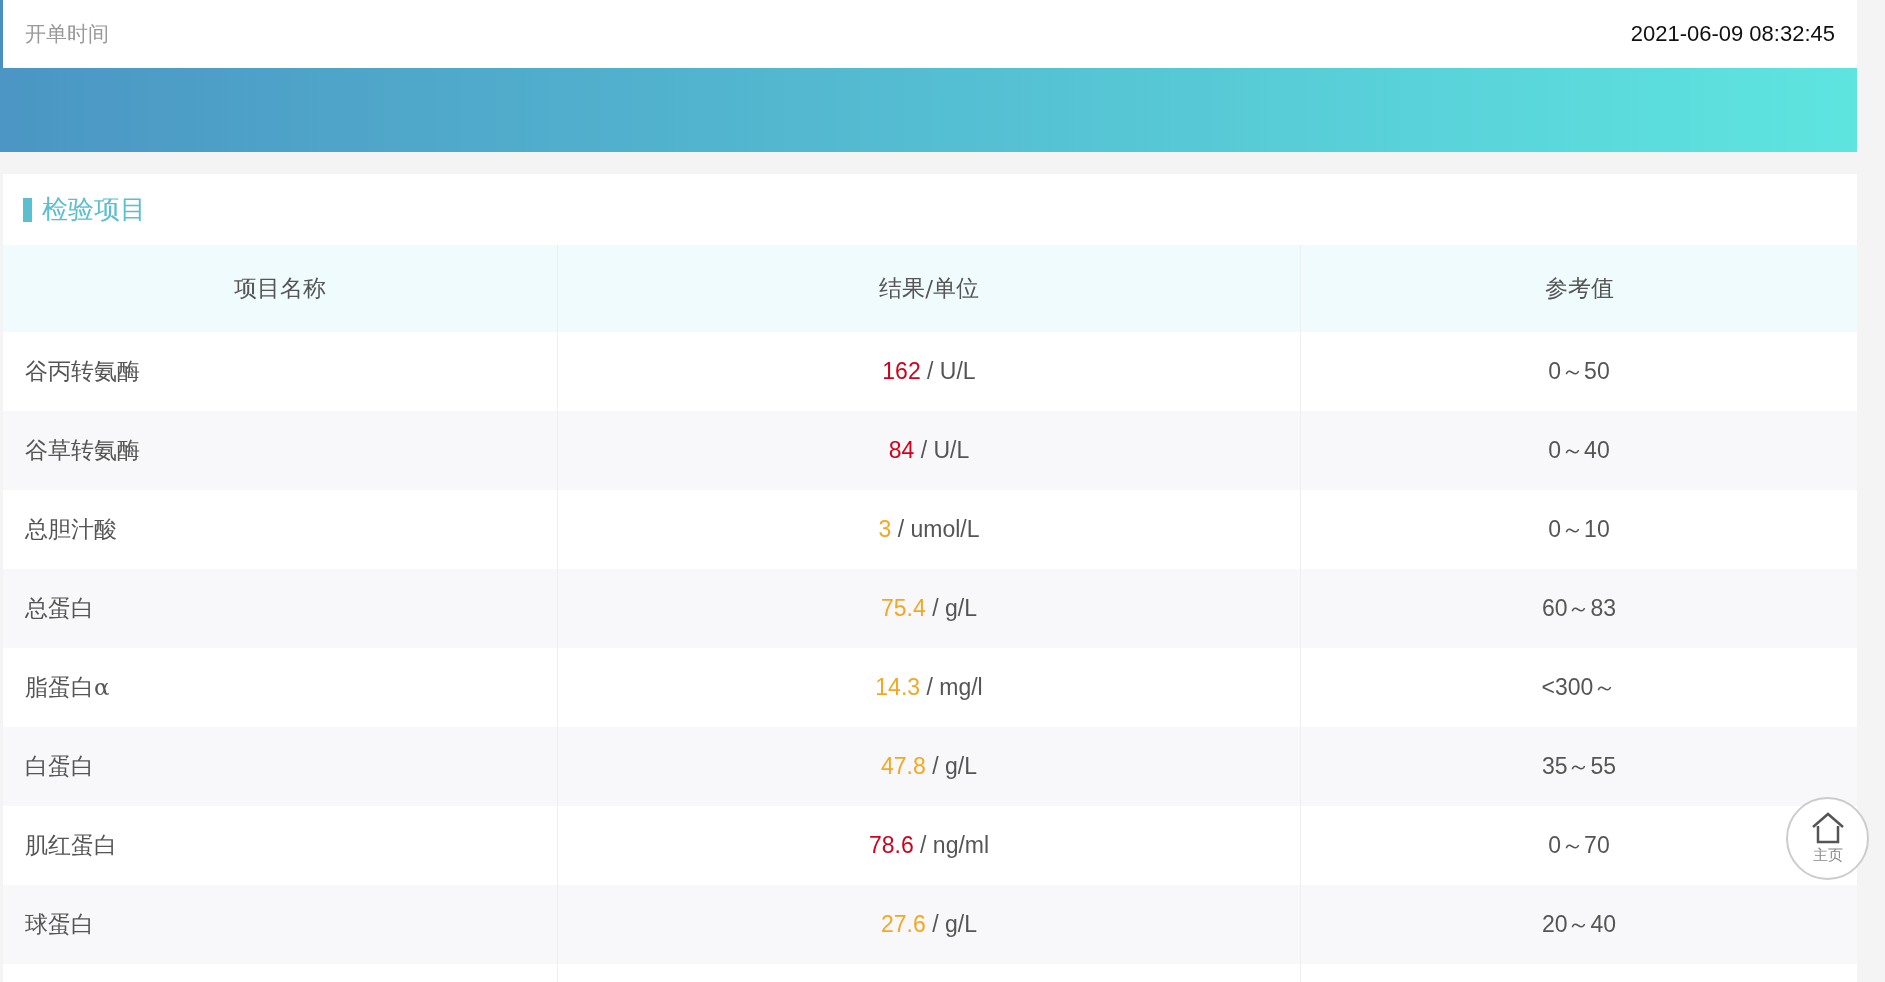  What do you see at coordinates (67, 34) in the screenshot?
I see `order-time-label: 开单时间` at bounding box center [67, 34].